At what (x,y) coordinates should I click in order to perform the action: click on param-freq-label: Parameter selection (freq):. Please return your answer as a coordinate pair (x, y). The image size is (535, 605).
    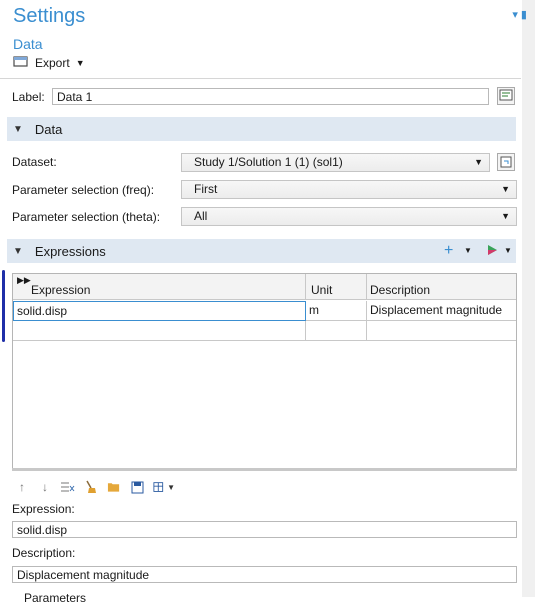
    Looking at the image, I should click on (83, 190).